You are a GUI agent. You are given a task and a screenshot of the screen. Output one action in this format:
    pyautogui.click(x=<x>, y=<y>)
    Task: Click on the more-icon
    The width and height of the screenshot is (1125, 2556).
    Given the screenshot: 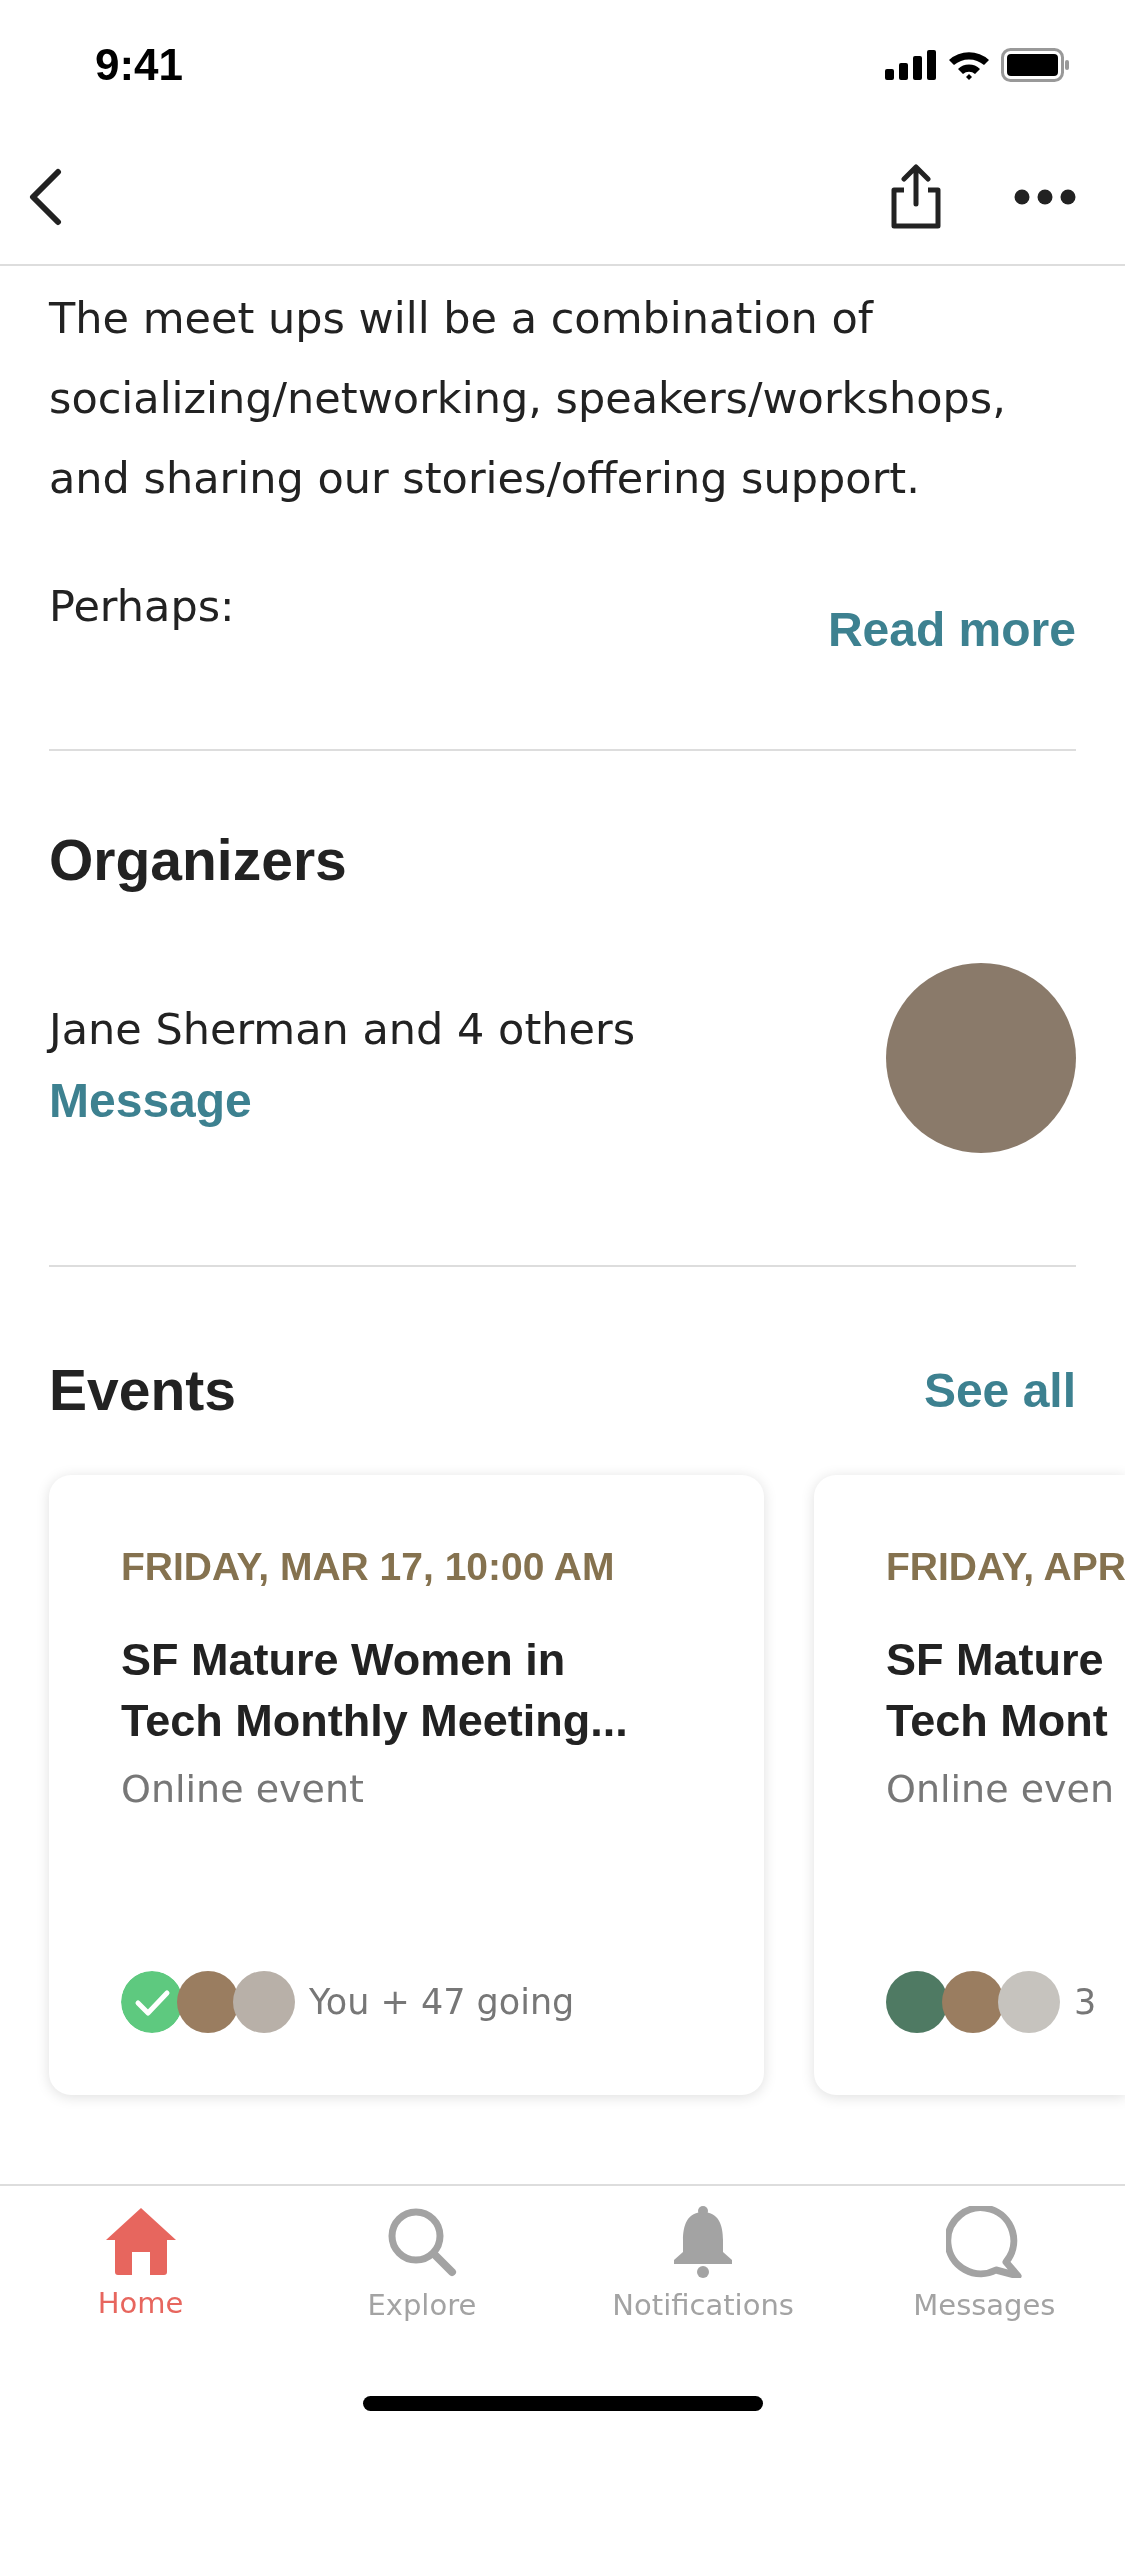 What is the action you would take?
    pyautogui.click(x=1045, y=197)
    